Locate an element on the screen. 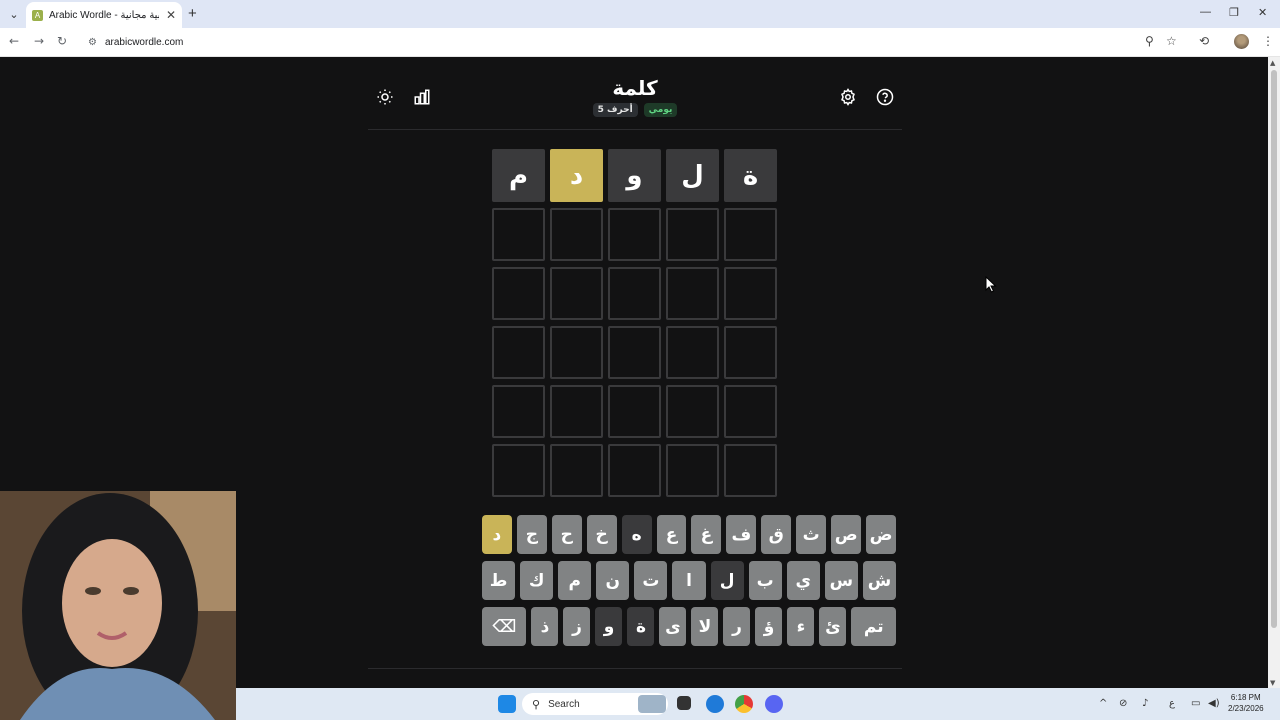 This screenshot has width=1280, height=720. keyboard-key: ي is located at coordinates (803, 580).